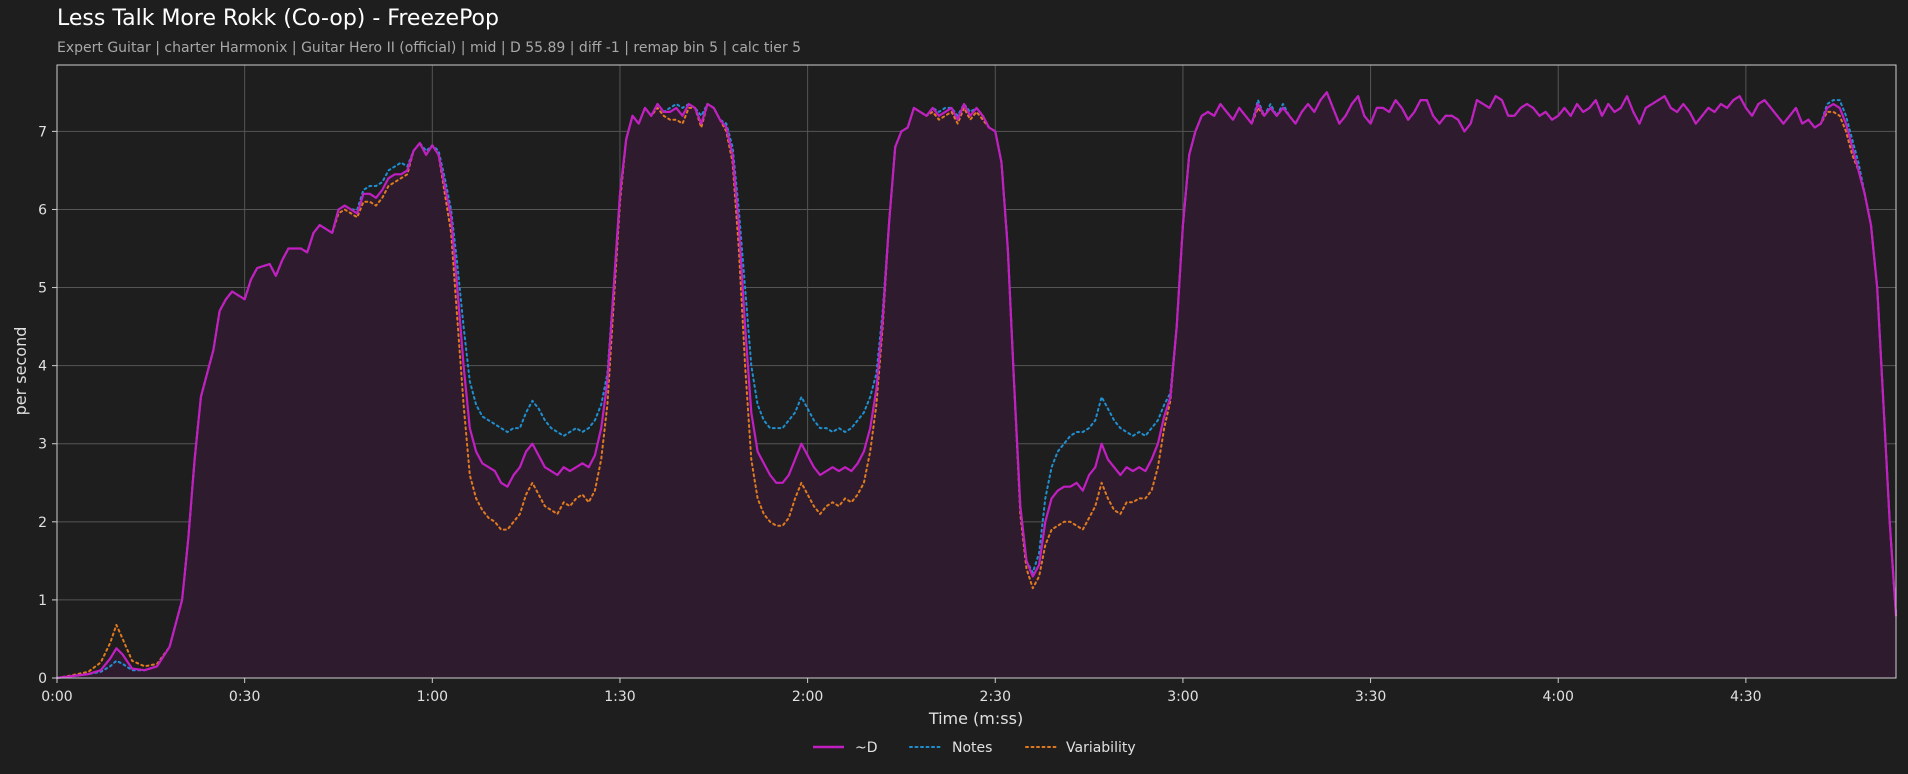  Describe the element at coordinates (995, 697) in the screenshot. I see `x-tick-label: 2:30` at that location.